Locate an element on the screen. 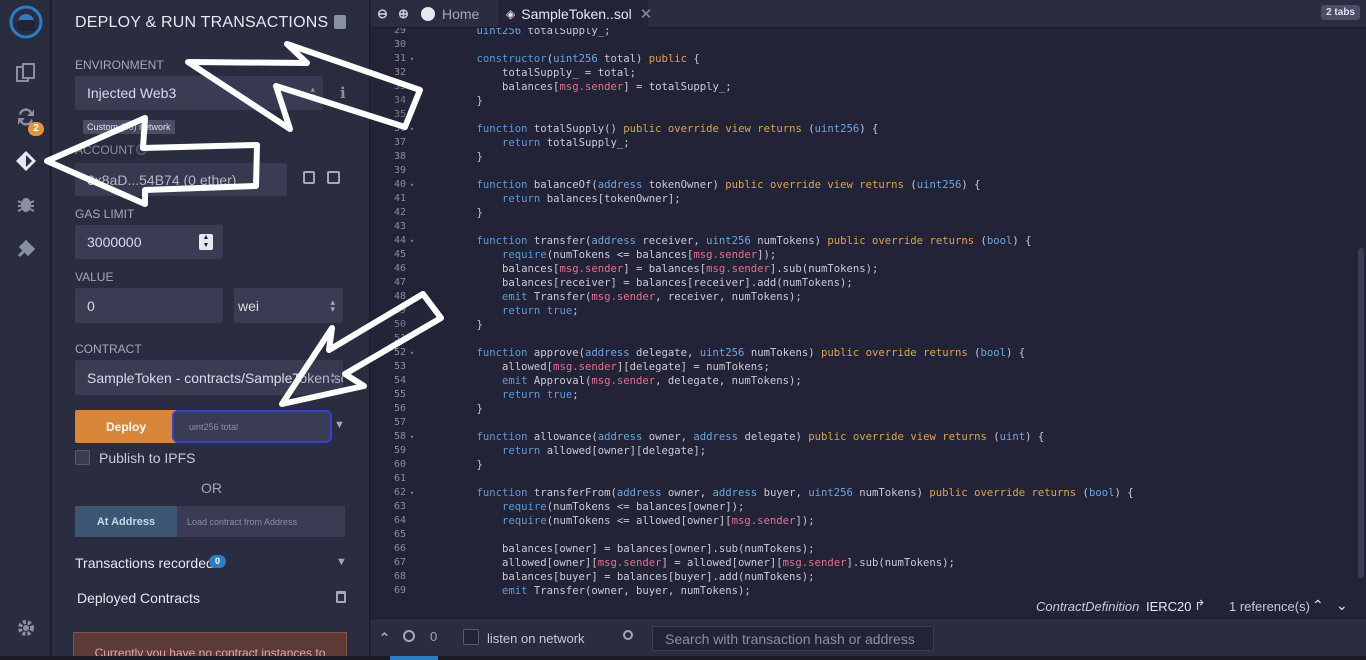  copy-icon is located at coordinates (309, 177).